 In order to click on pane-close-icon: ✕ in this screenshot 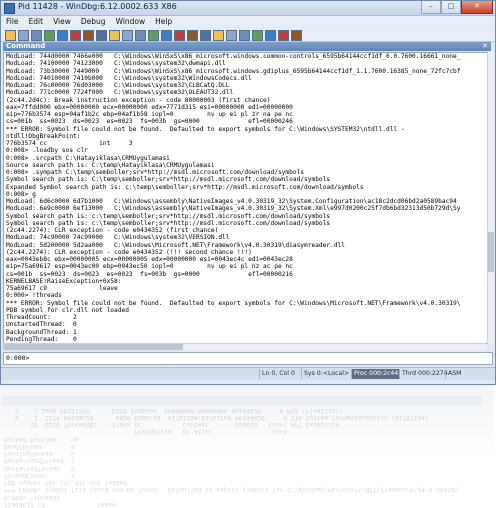, I will do `click(485, 46)`.